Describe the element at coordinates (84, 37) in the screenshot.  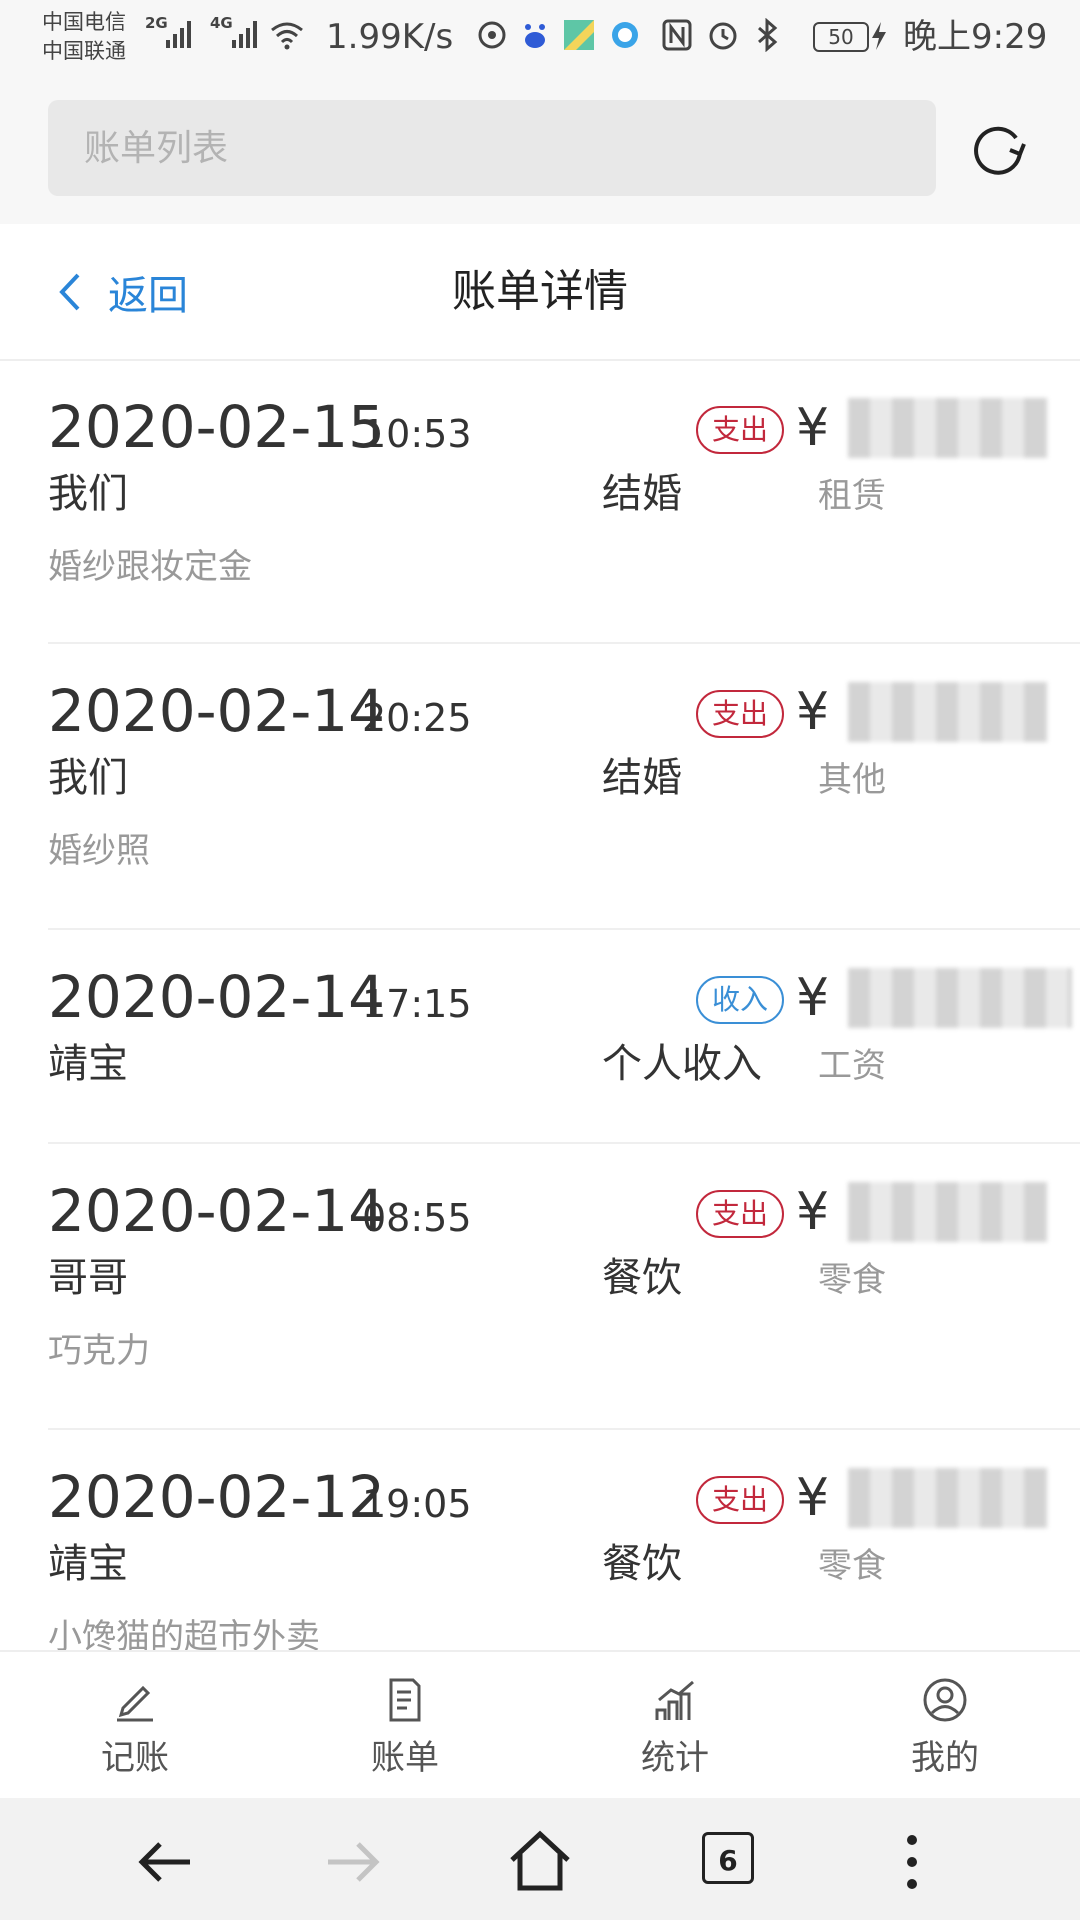
I see `carrier-names: 中国电信 中国联通` at that location.